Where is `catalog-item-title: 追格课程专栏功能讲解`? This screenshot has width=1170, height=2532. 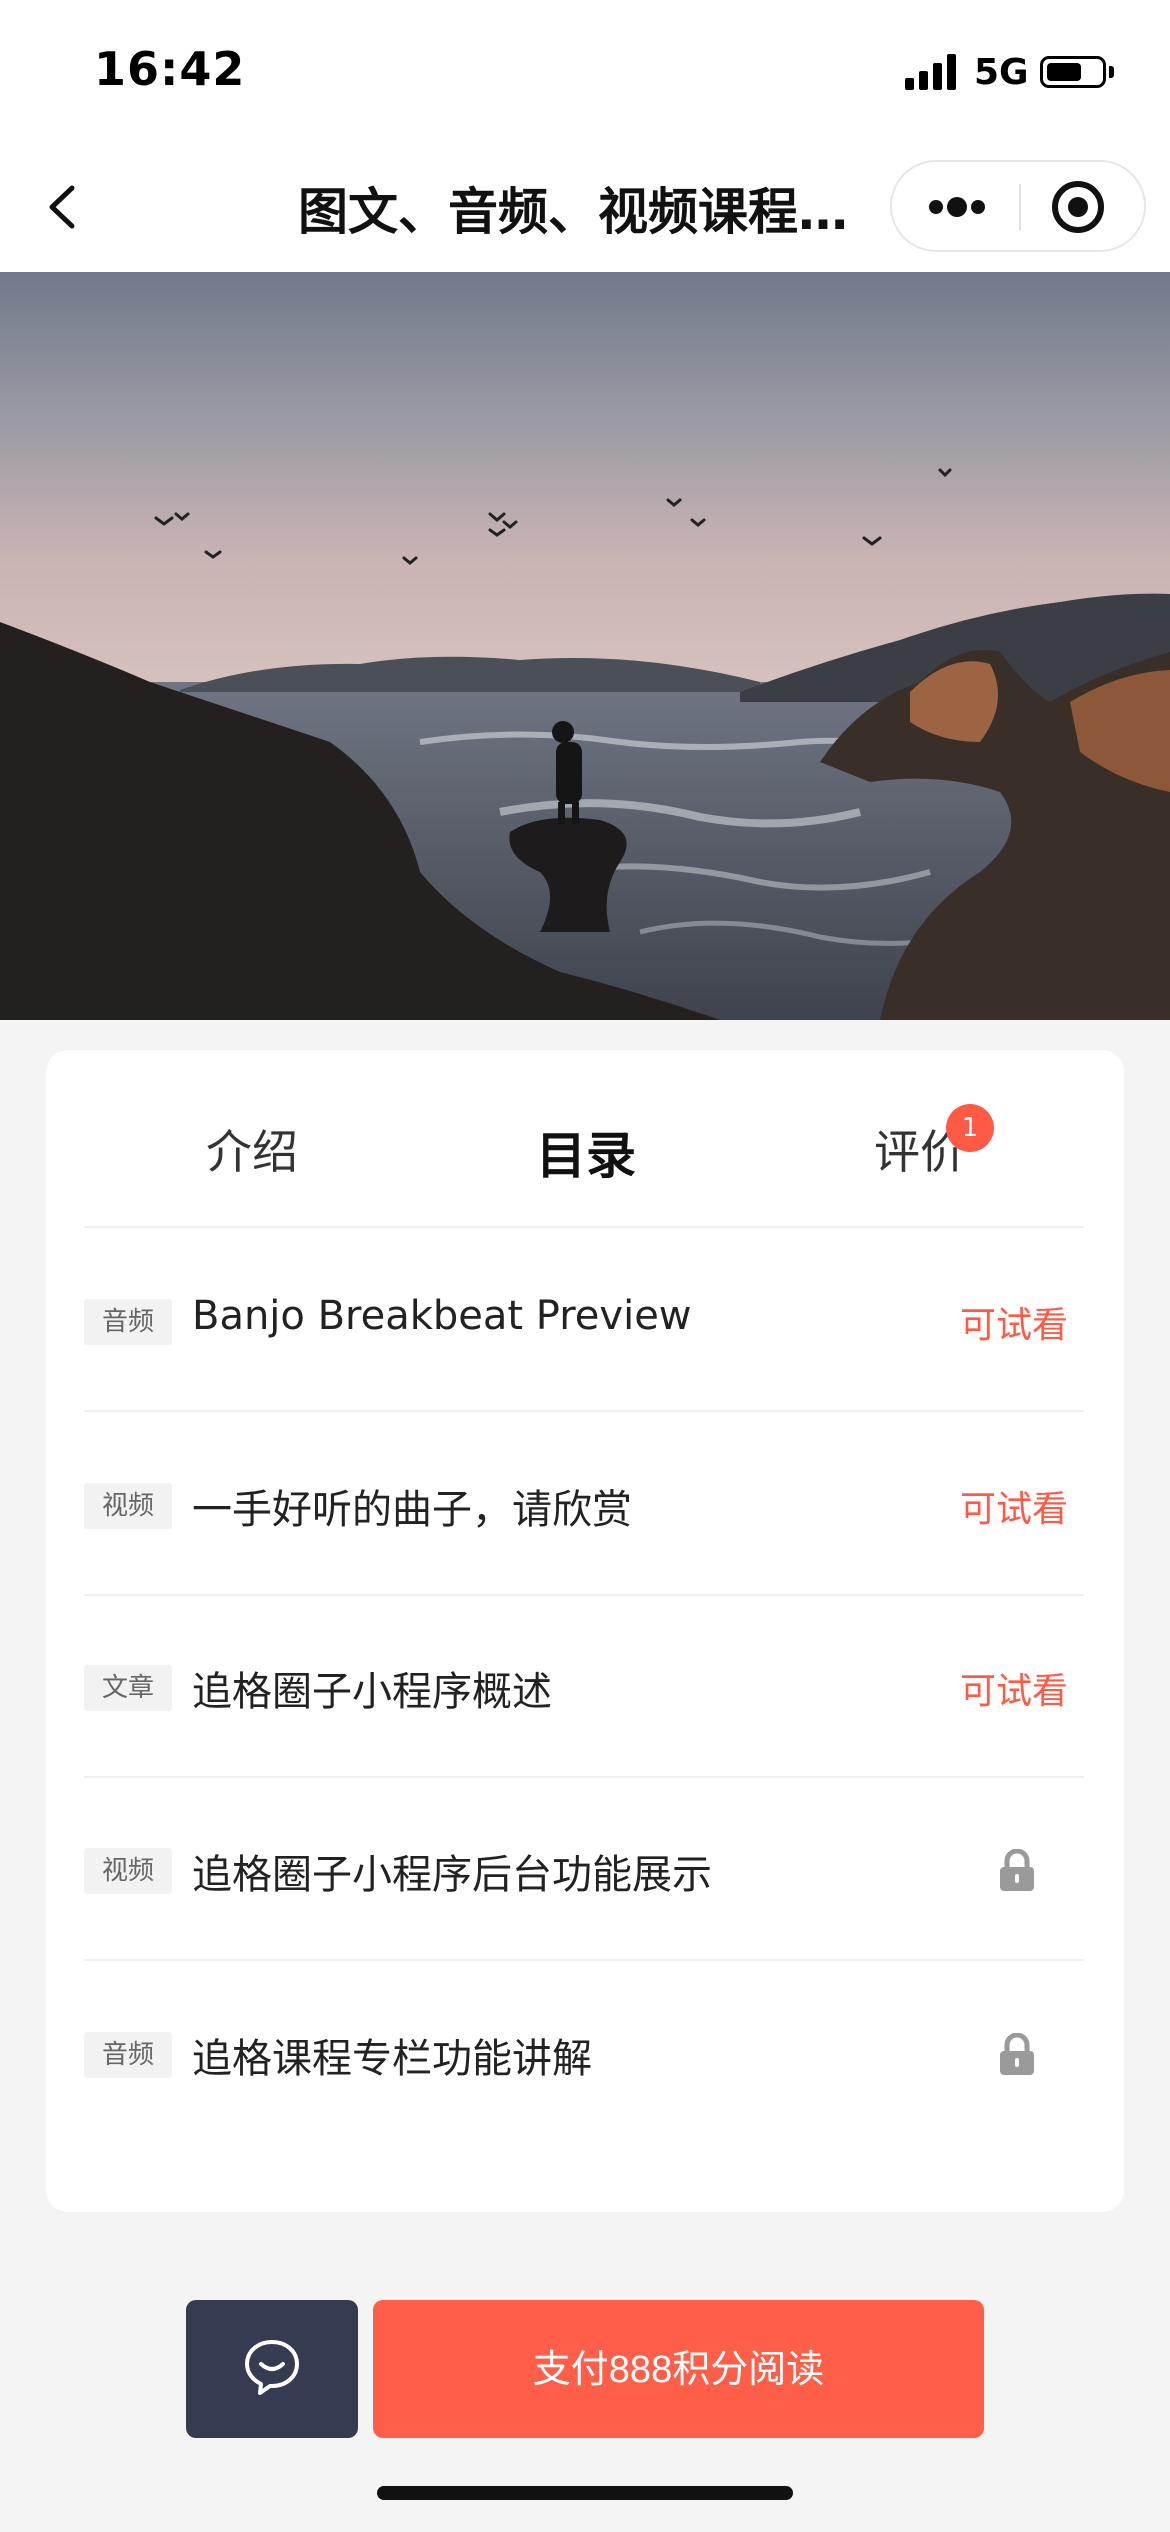
catalog-item-title: 追格课程专栏功能讲解 is located at coordinates (392, 2059).